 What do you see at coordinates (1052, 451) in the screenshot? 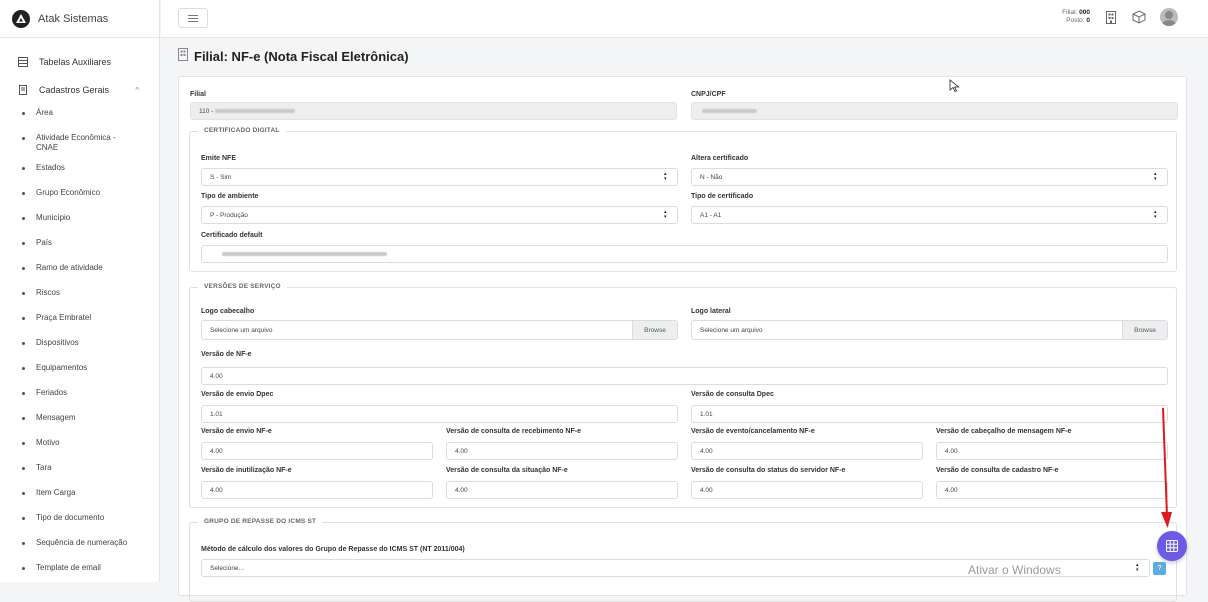
I see `versao-cabecalho-input: 4.00` at bounding box center [1052, 451].